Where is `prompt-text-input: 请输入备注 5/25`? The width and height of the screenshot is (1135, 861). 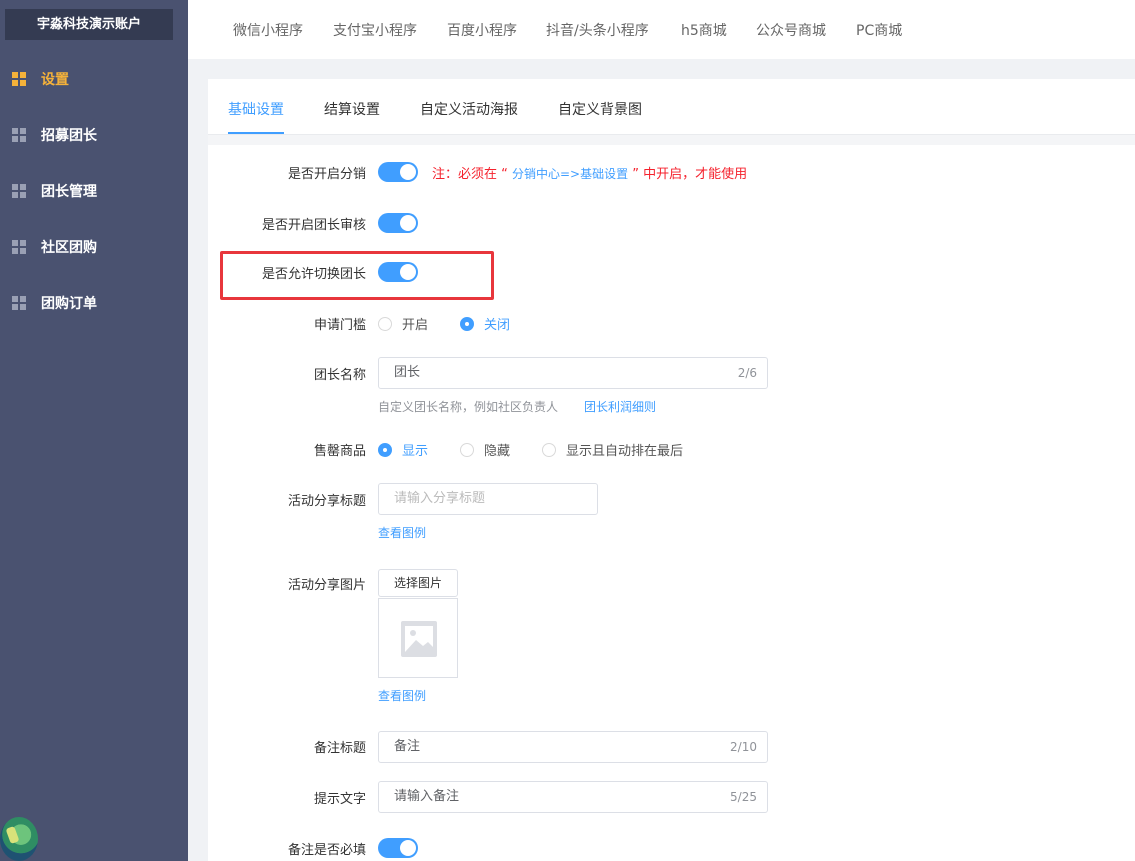 prompt-text-input: 请输入备注 5/25 is located at coordinates (573, 797).